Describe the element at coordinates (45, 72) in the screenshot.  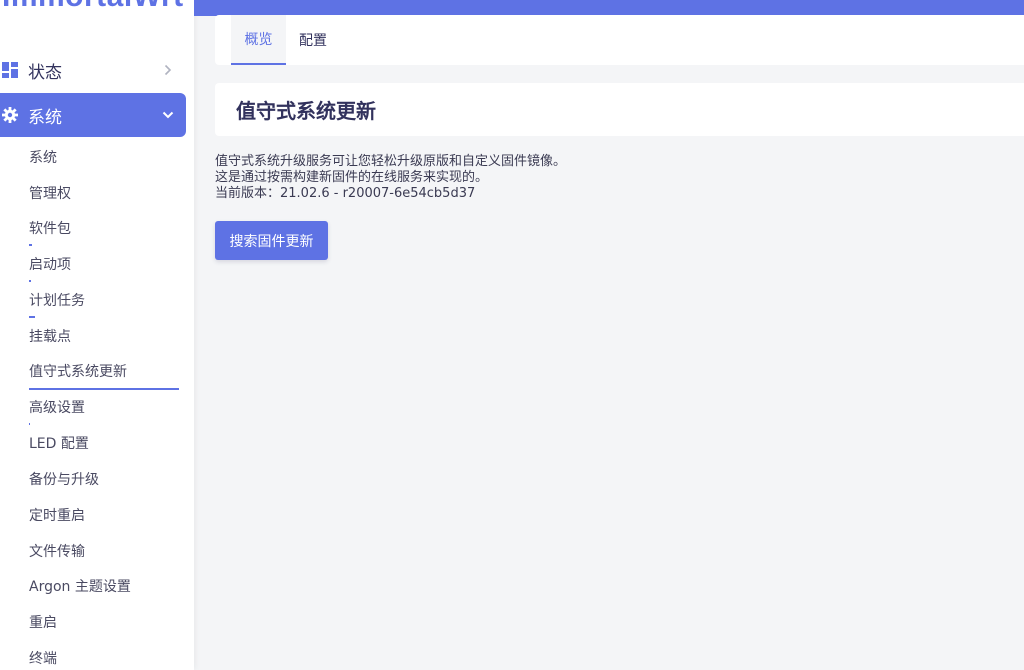
I see `sidebar-item-label: 状态` at that location.